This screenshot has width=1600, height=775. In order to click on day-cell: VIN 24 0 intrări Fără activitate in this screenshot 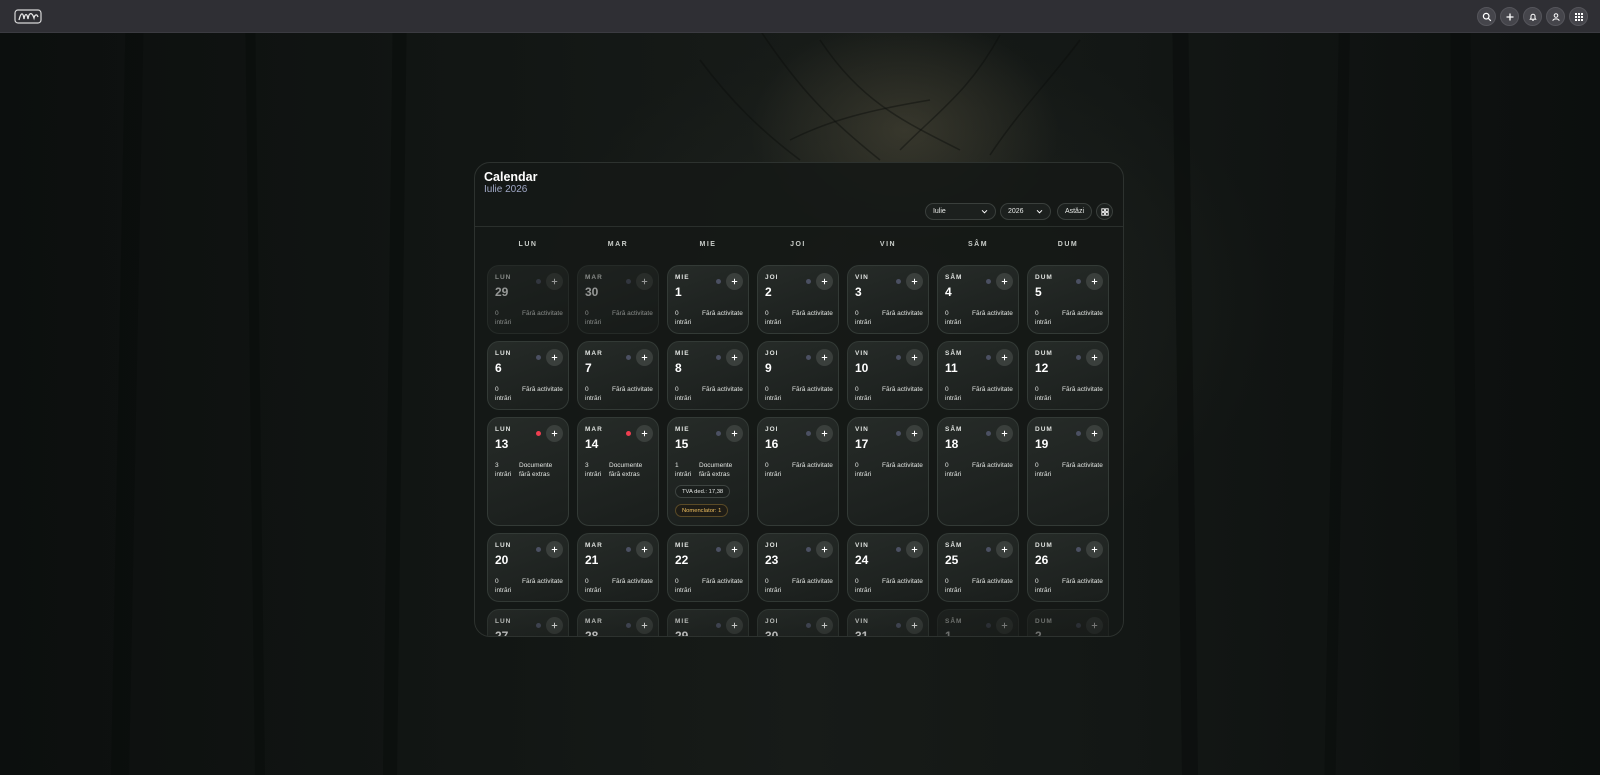, I will do `click(888, 567)`.